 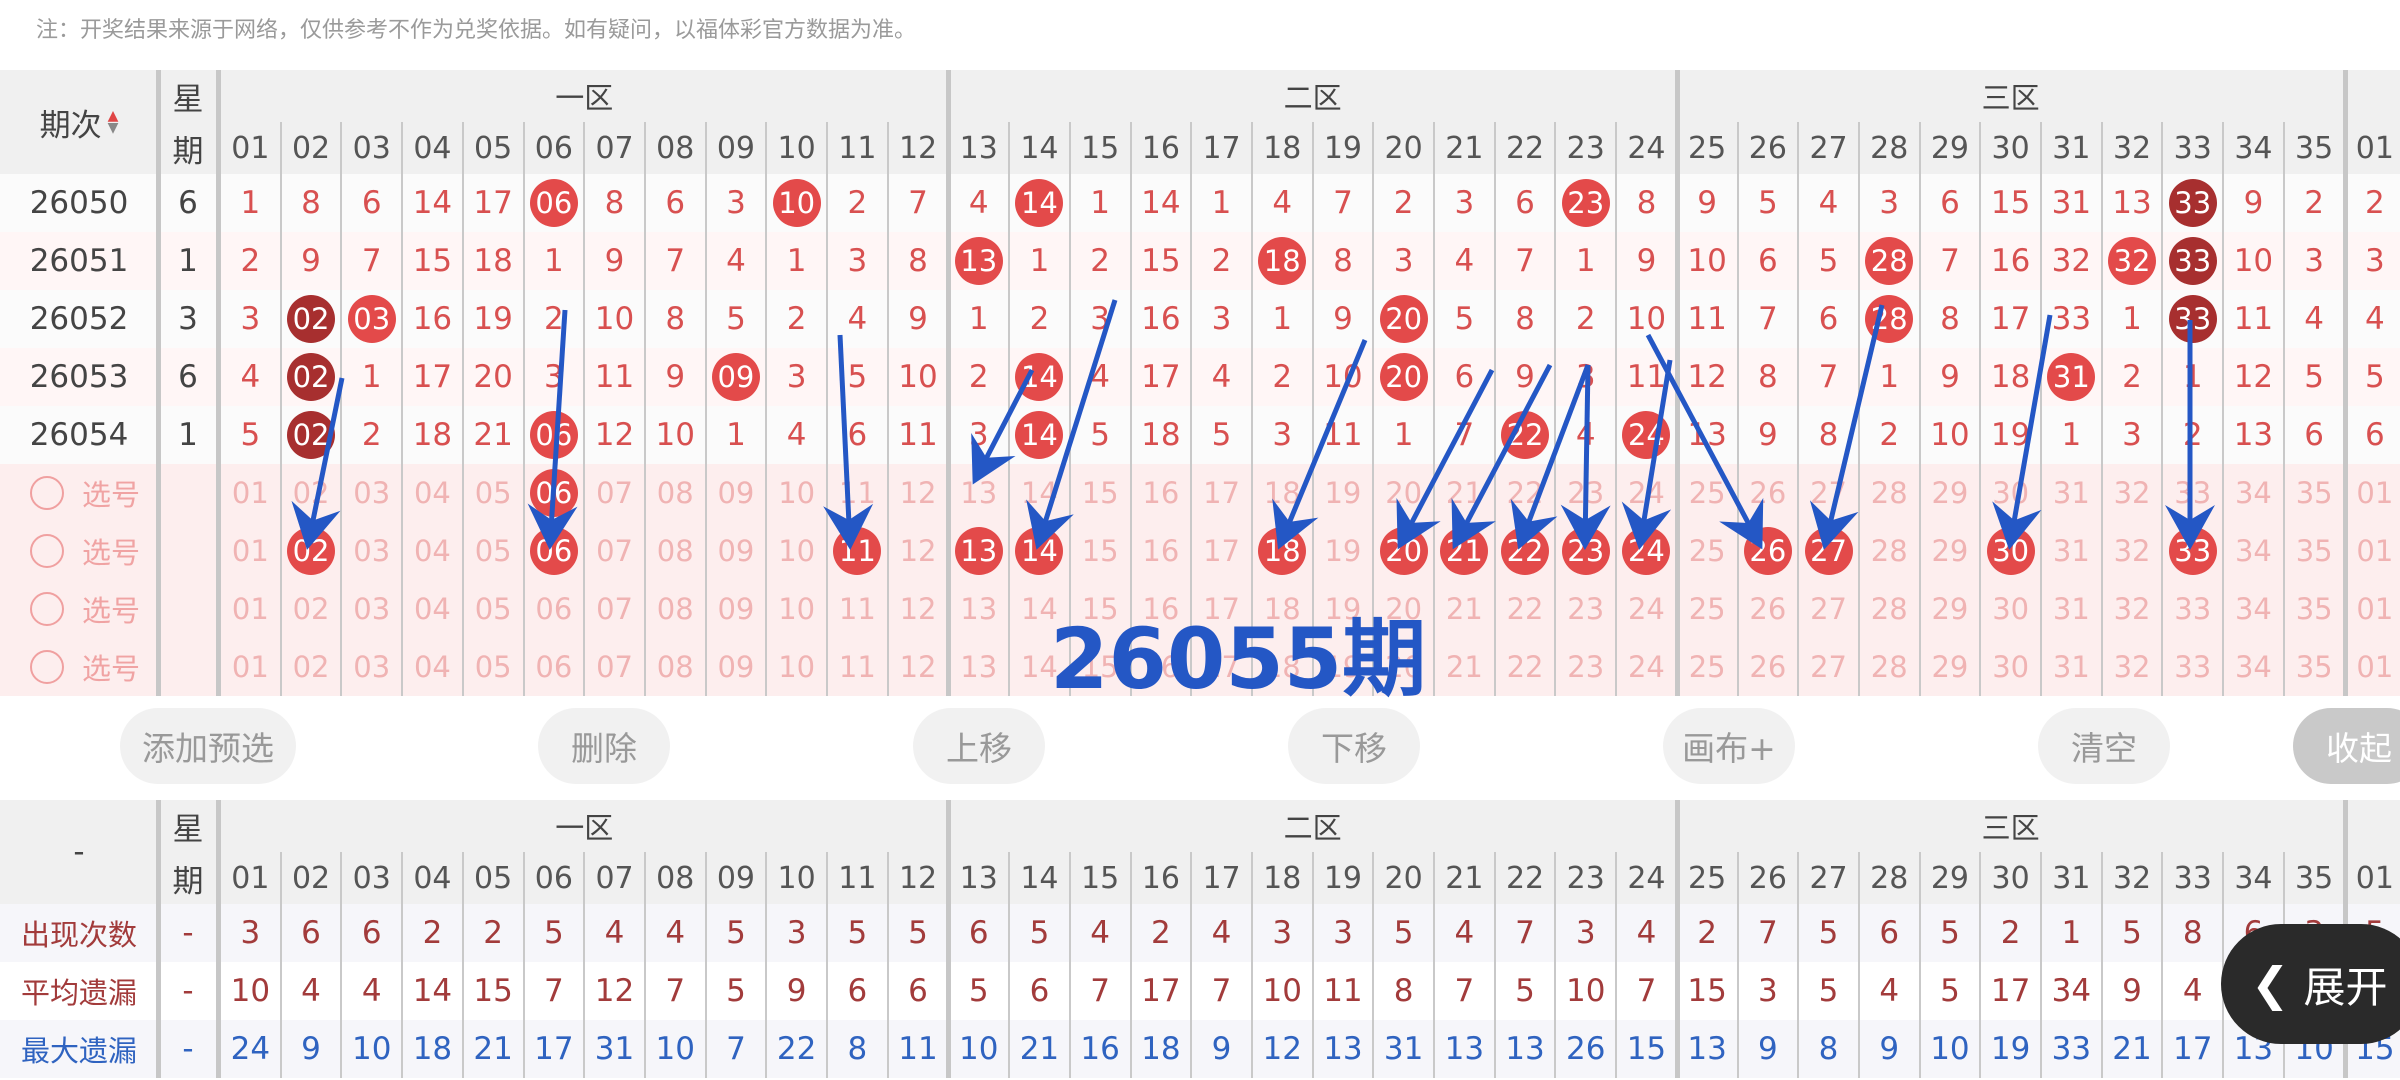 I want to click on stats-cell: 22, so click(x=796, y=1049).